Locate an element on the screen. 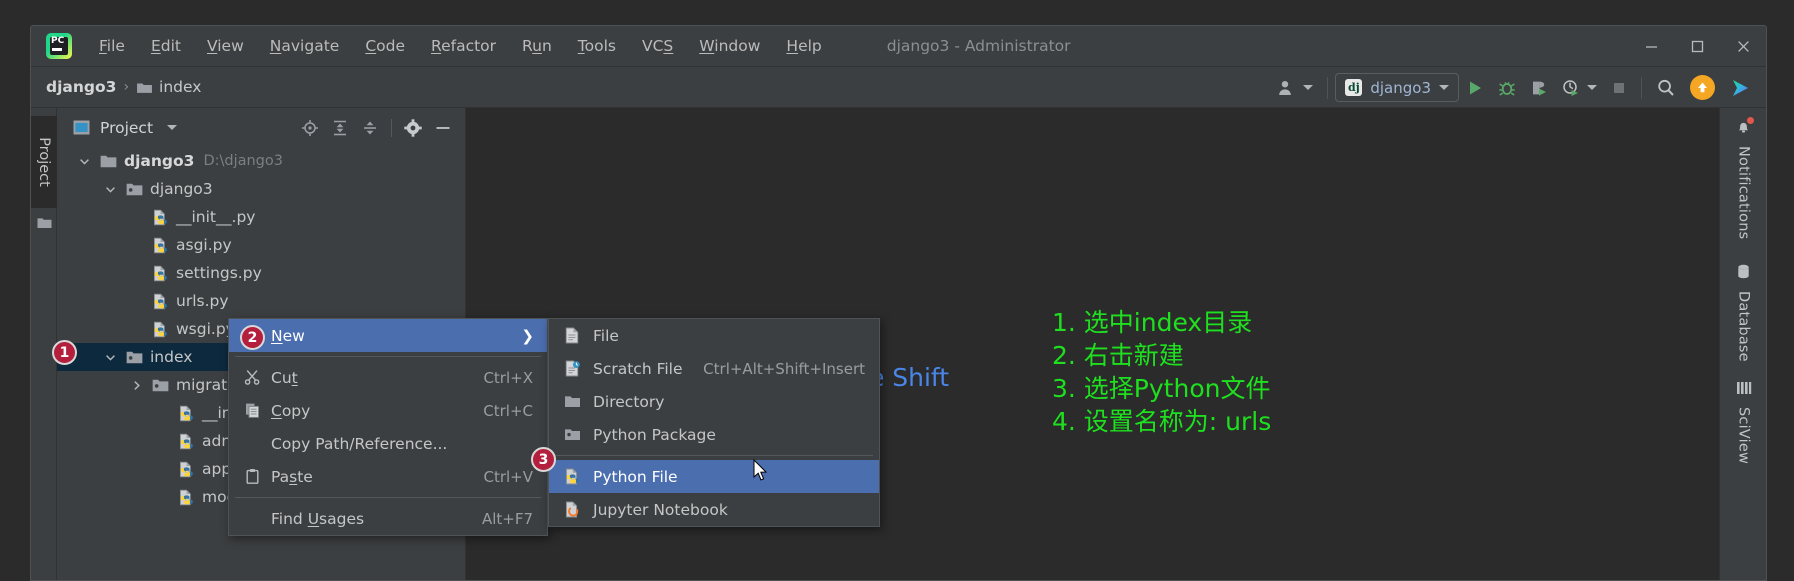 The image size is (1794, 581). sidebar-item-sciview: SciView is located at coordinates (1743, 422).